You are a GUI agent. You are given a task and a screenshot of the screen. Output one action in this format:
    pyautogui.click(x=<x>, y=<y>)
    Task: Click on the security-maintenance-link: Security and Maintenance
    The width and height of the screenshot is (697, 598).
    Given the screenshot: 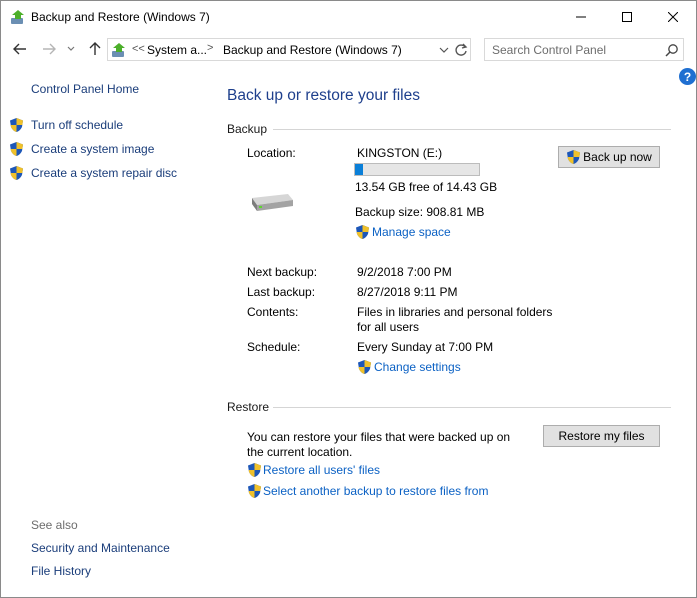 What is the action you would take?
    pyautogui.click(x=100, y=548)
    